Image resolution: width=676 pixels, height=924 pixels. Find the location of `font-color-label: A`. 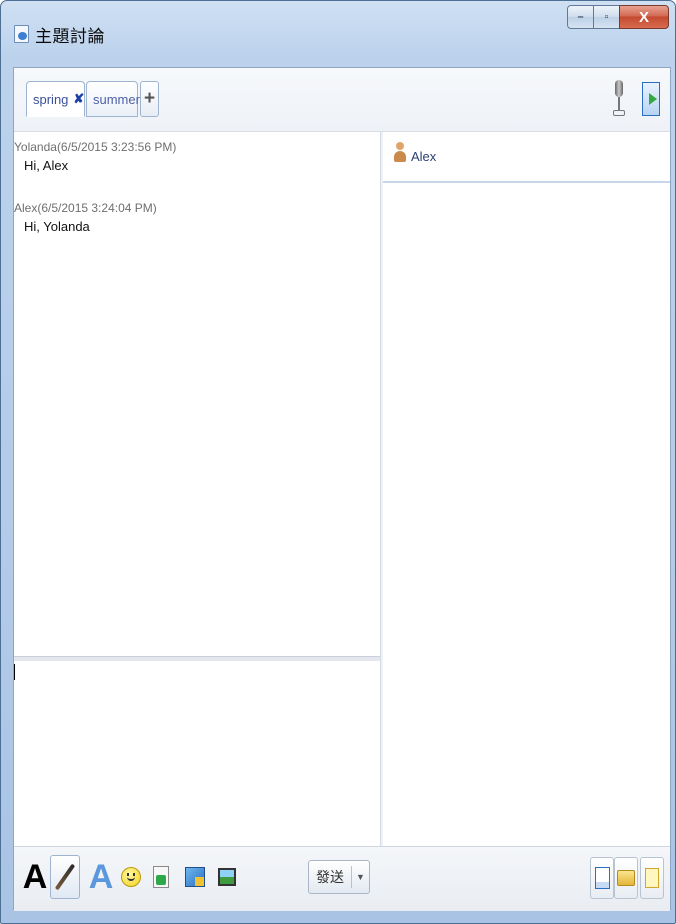

font-color-label: A is located at coordinates (101, 876).